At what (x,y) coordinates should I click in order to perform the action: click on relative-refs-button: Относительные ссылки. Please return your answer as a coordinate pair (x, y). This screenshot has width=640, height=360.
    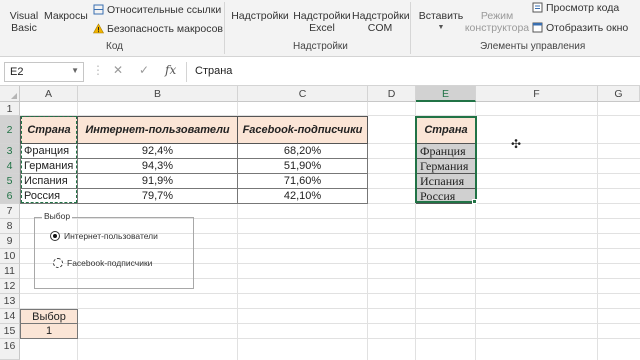
    Looking at the image, I should click on (157, 10).